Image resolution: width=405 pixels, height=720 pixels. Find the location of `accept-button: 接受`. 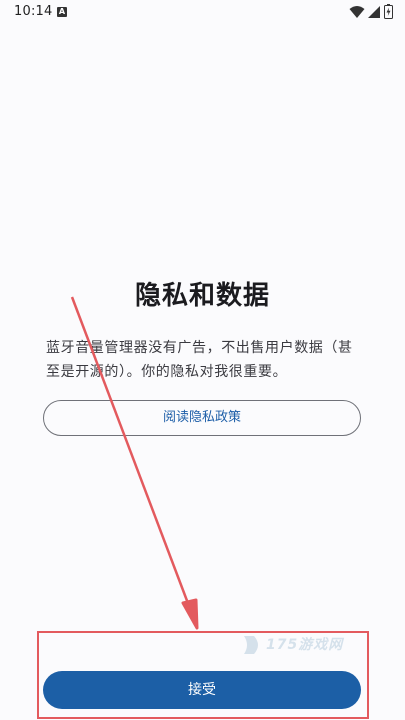

accept-button: 接受 is located at coordinates (202, 690).